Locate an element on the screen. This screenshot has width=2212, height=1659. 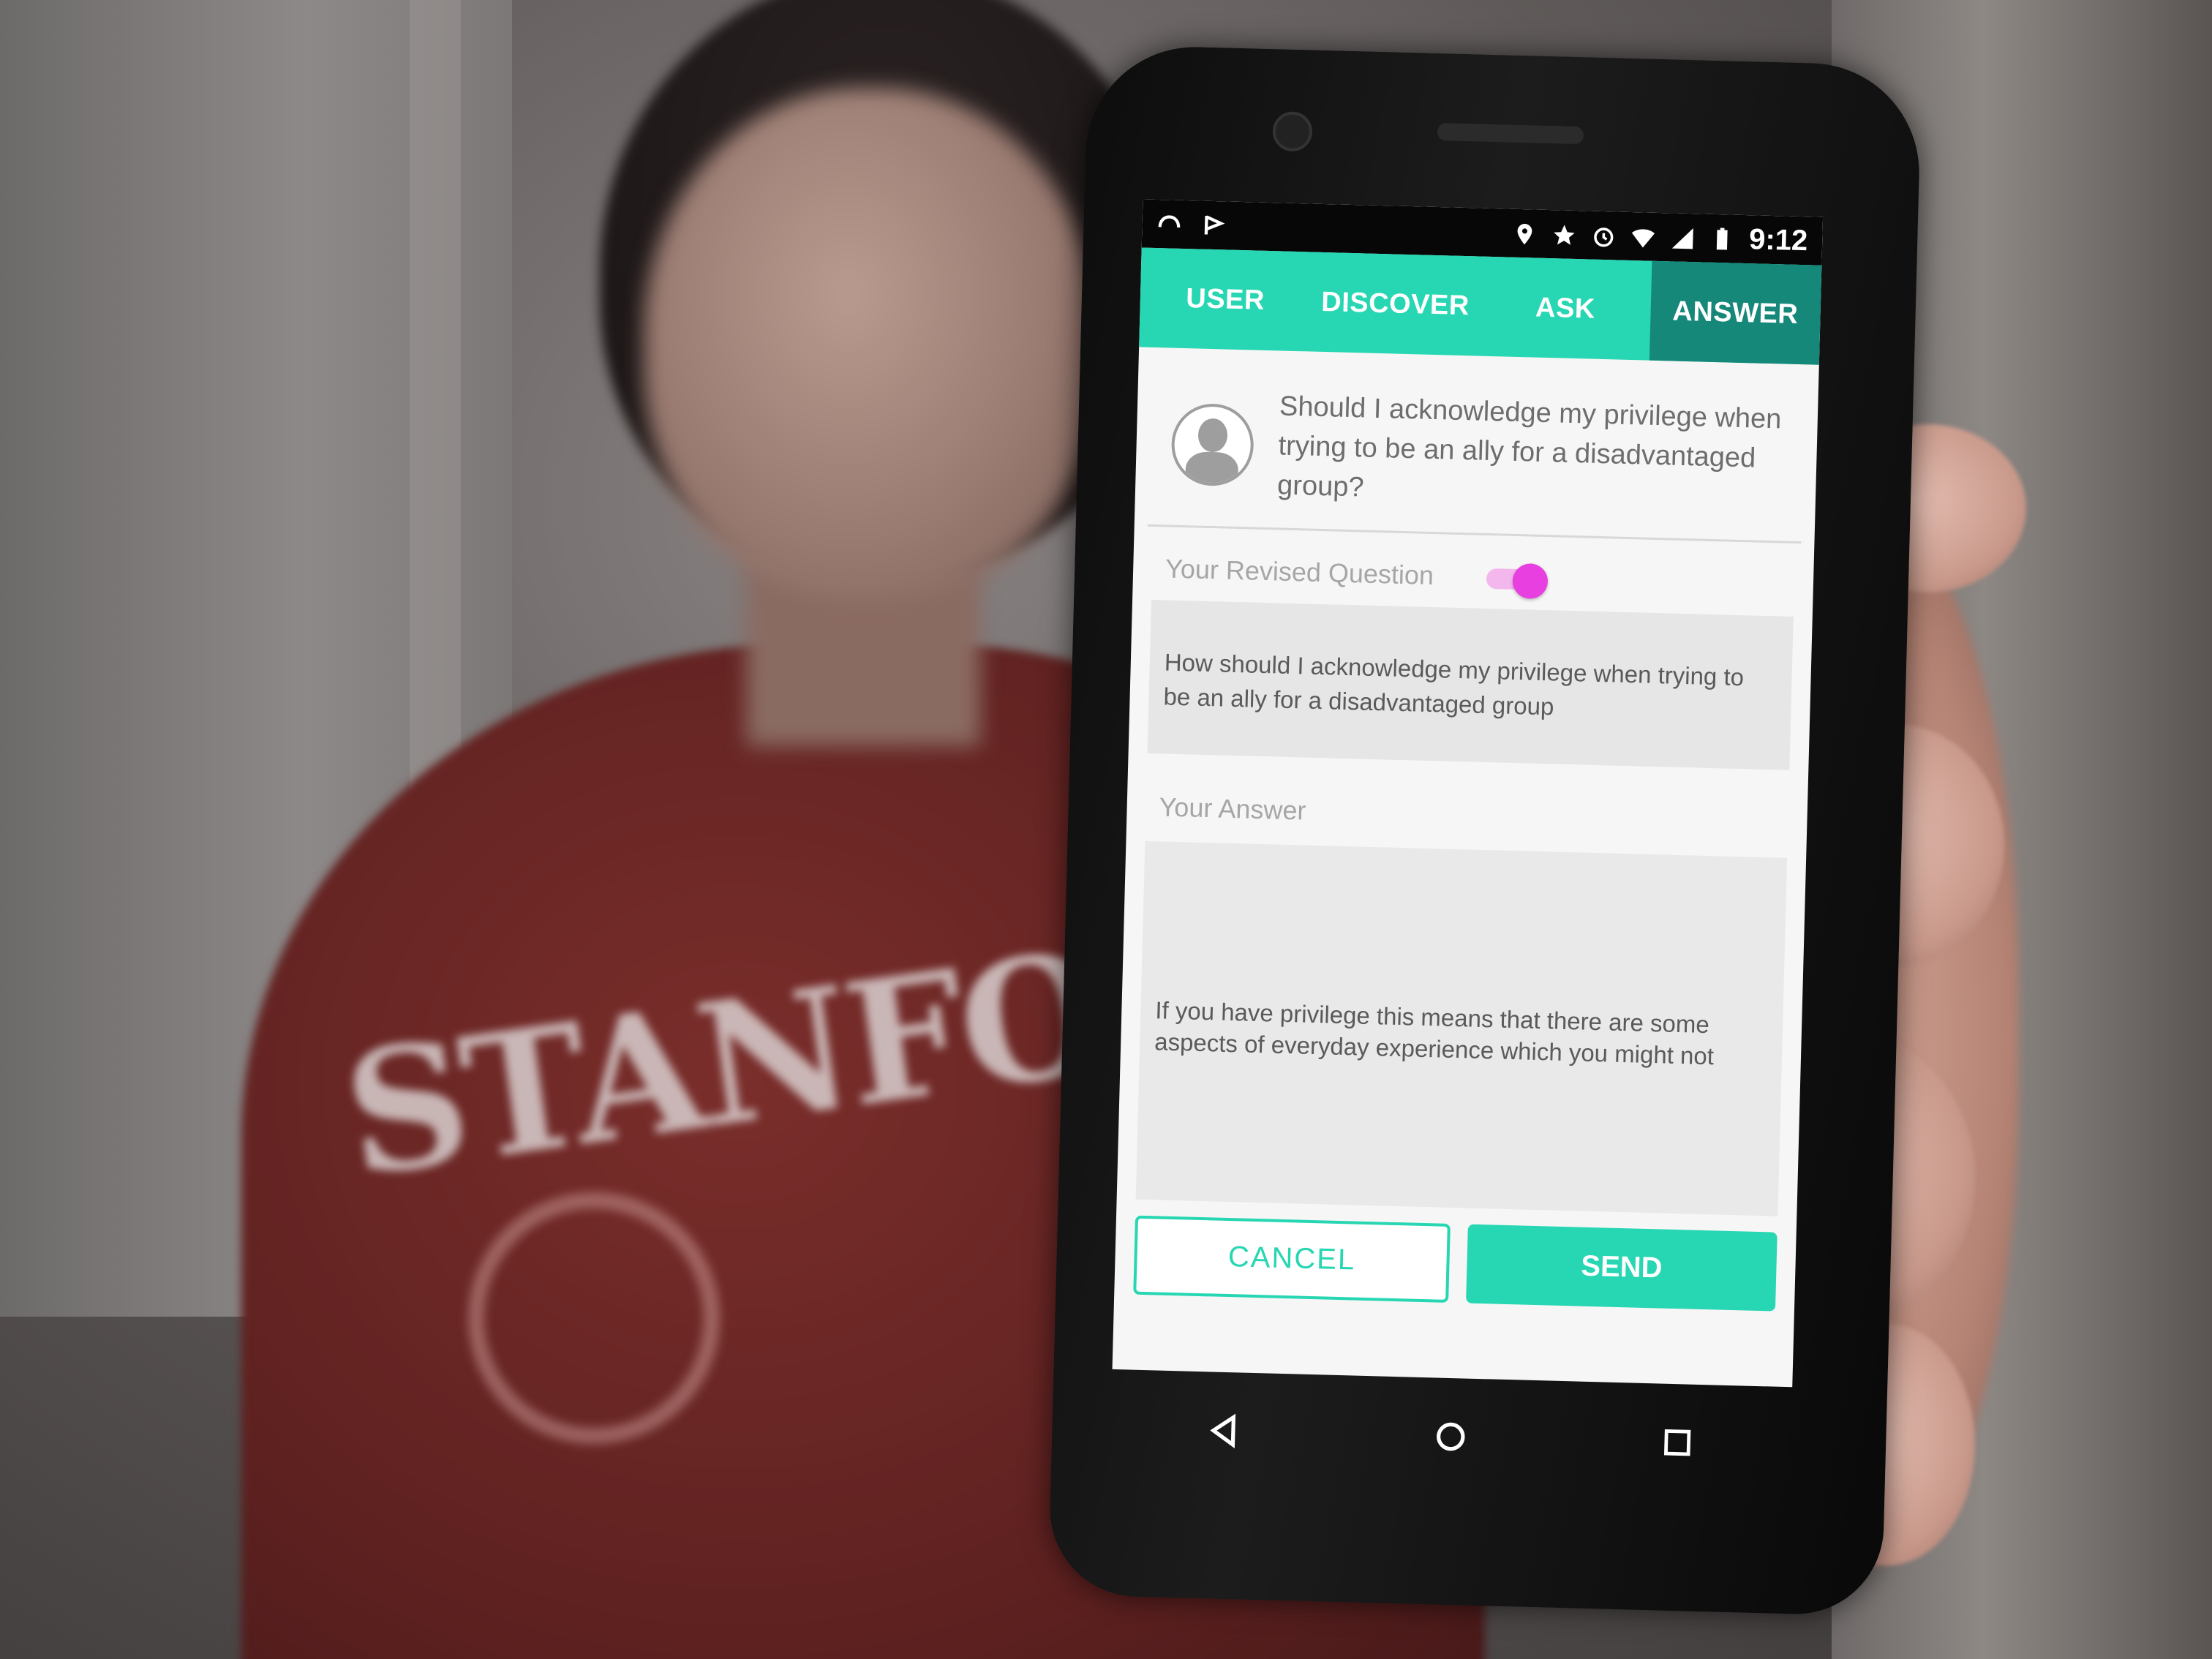
signal-flag-icon is located at coordinates (1214, 225).